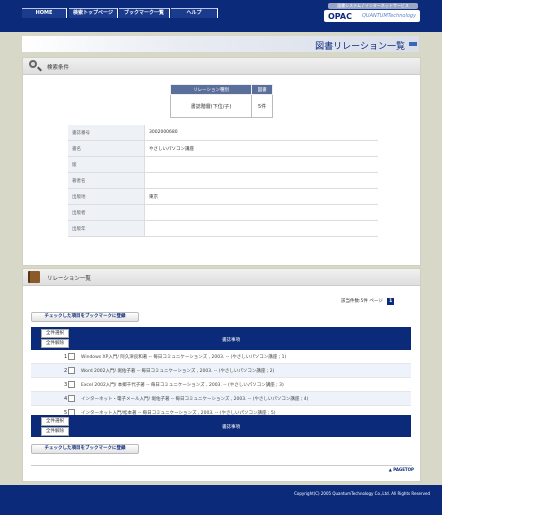 This screenshot has height=523, width=544. What do you see at coordinates (93, 13) in the screenshot?
I see `tab-search-top: 検索トップページ` at bounding box center [93, 13].